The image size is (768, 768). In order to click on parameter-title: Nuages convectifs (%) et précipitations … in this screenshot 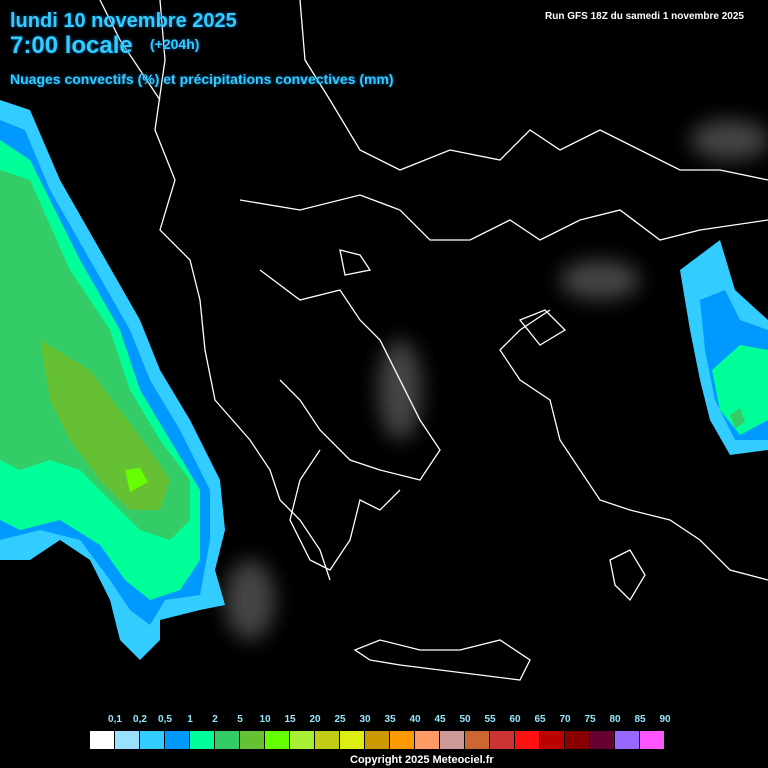, I will do `click(202, 79)`.